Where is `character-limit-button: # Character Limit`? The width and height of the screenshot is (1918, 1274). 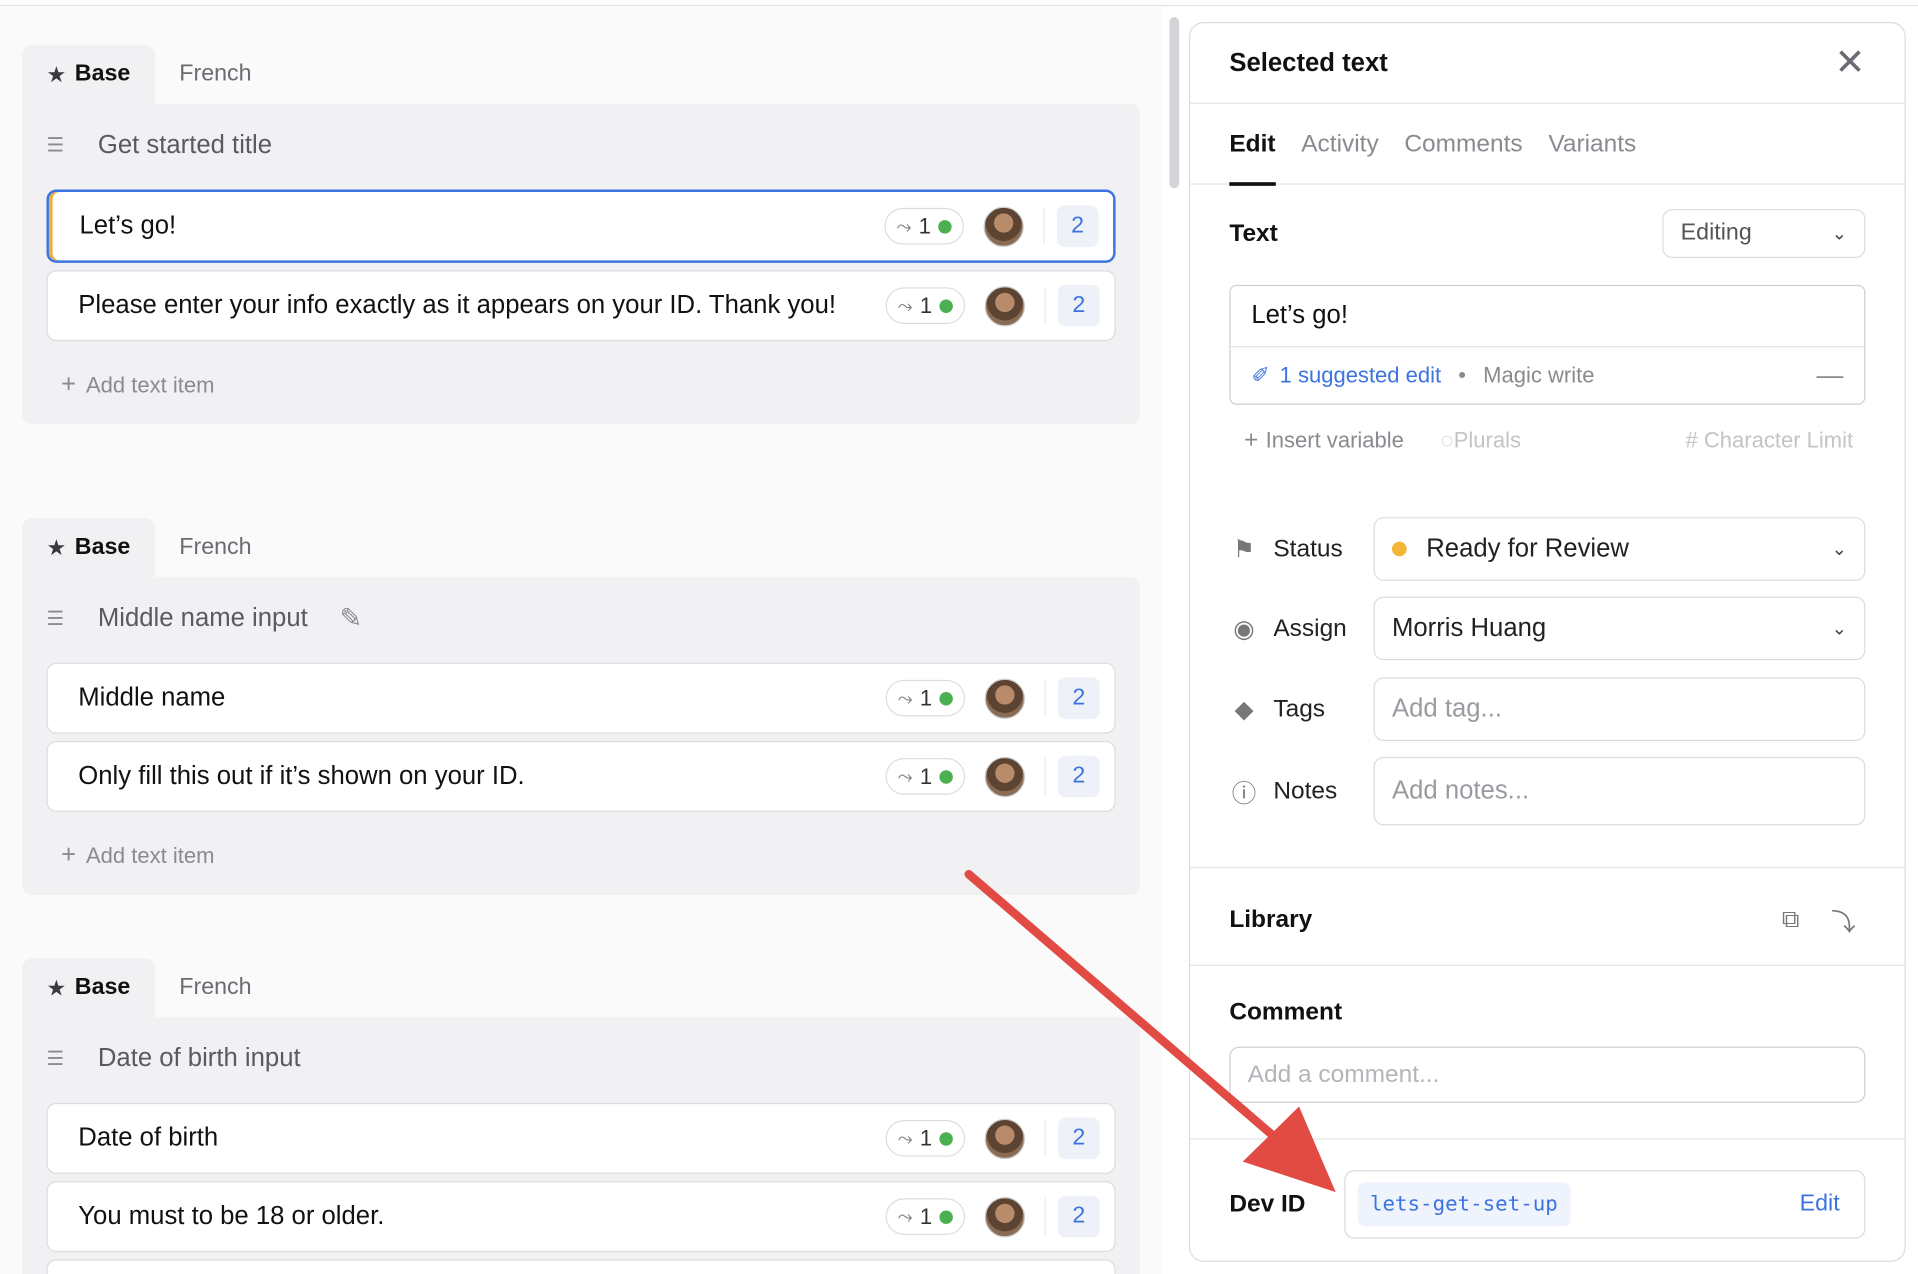 character-limit-button: # Character Limit is located at coordinates (1775, 441).